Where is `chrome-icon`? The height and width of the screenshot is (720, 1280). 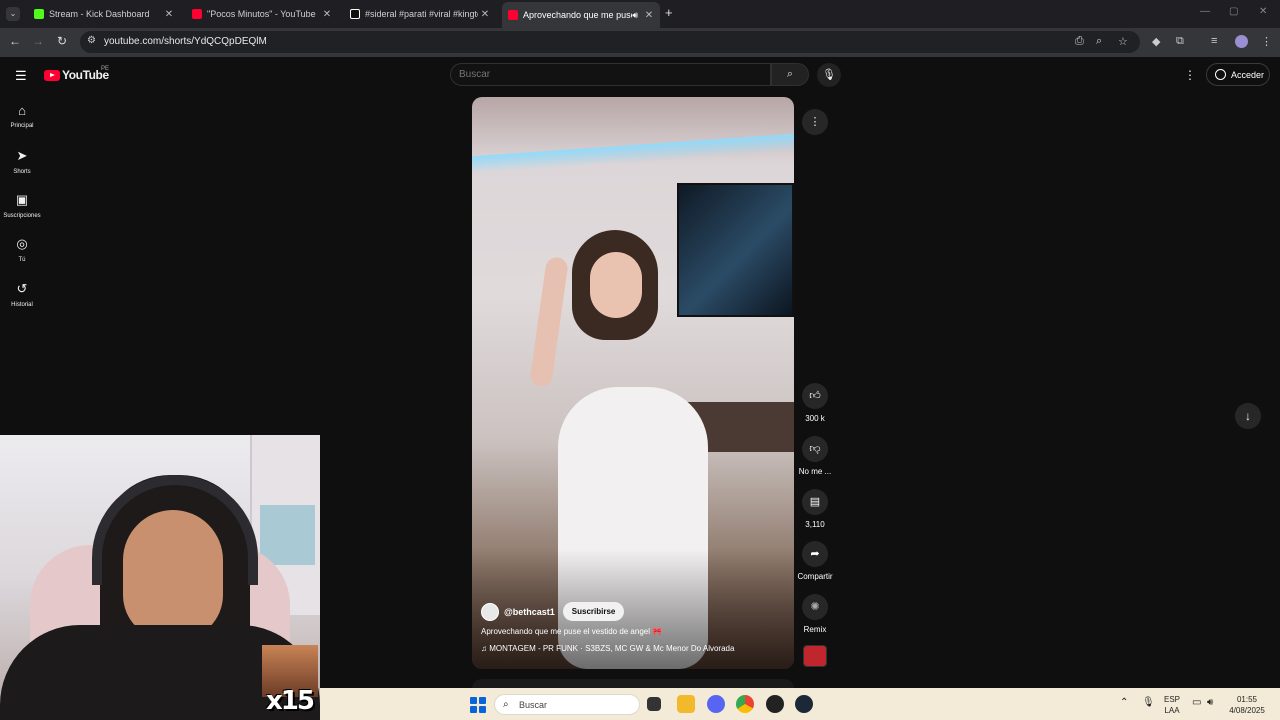
chrome-icon is located at coordinates (745, 704).